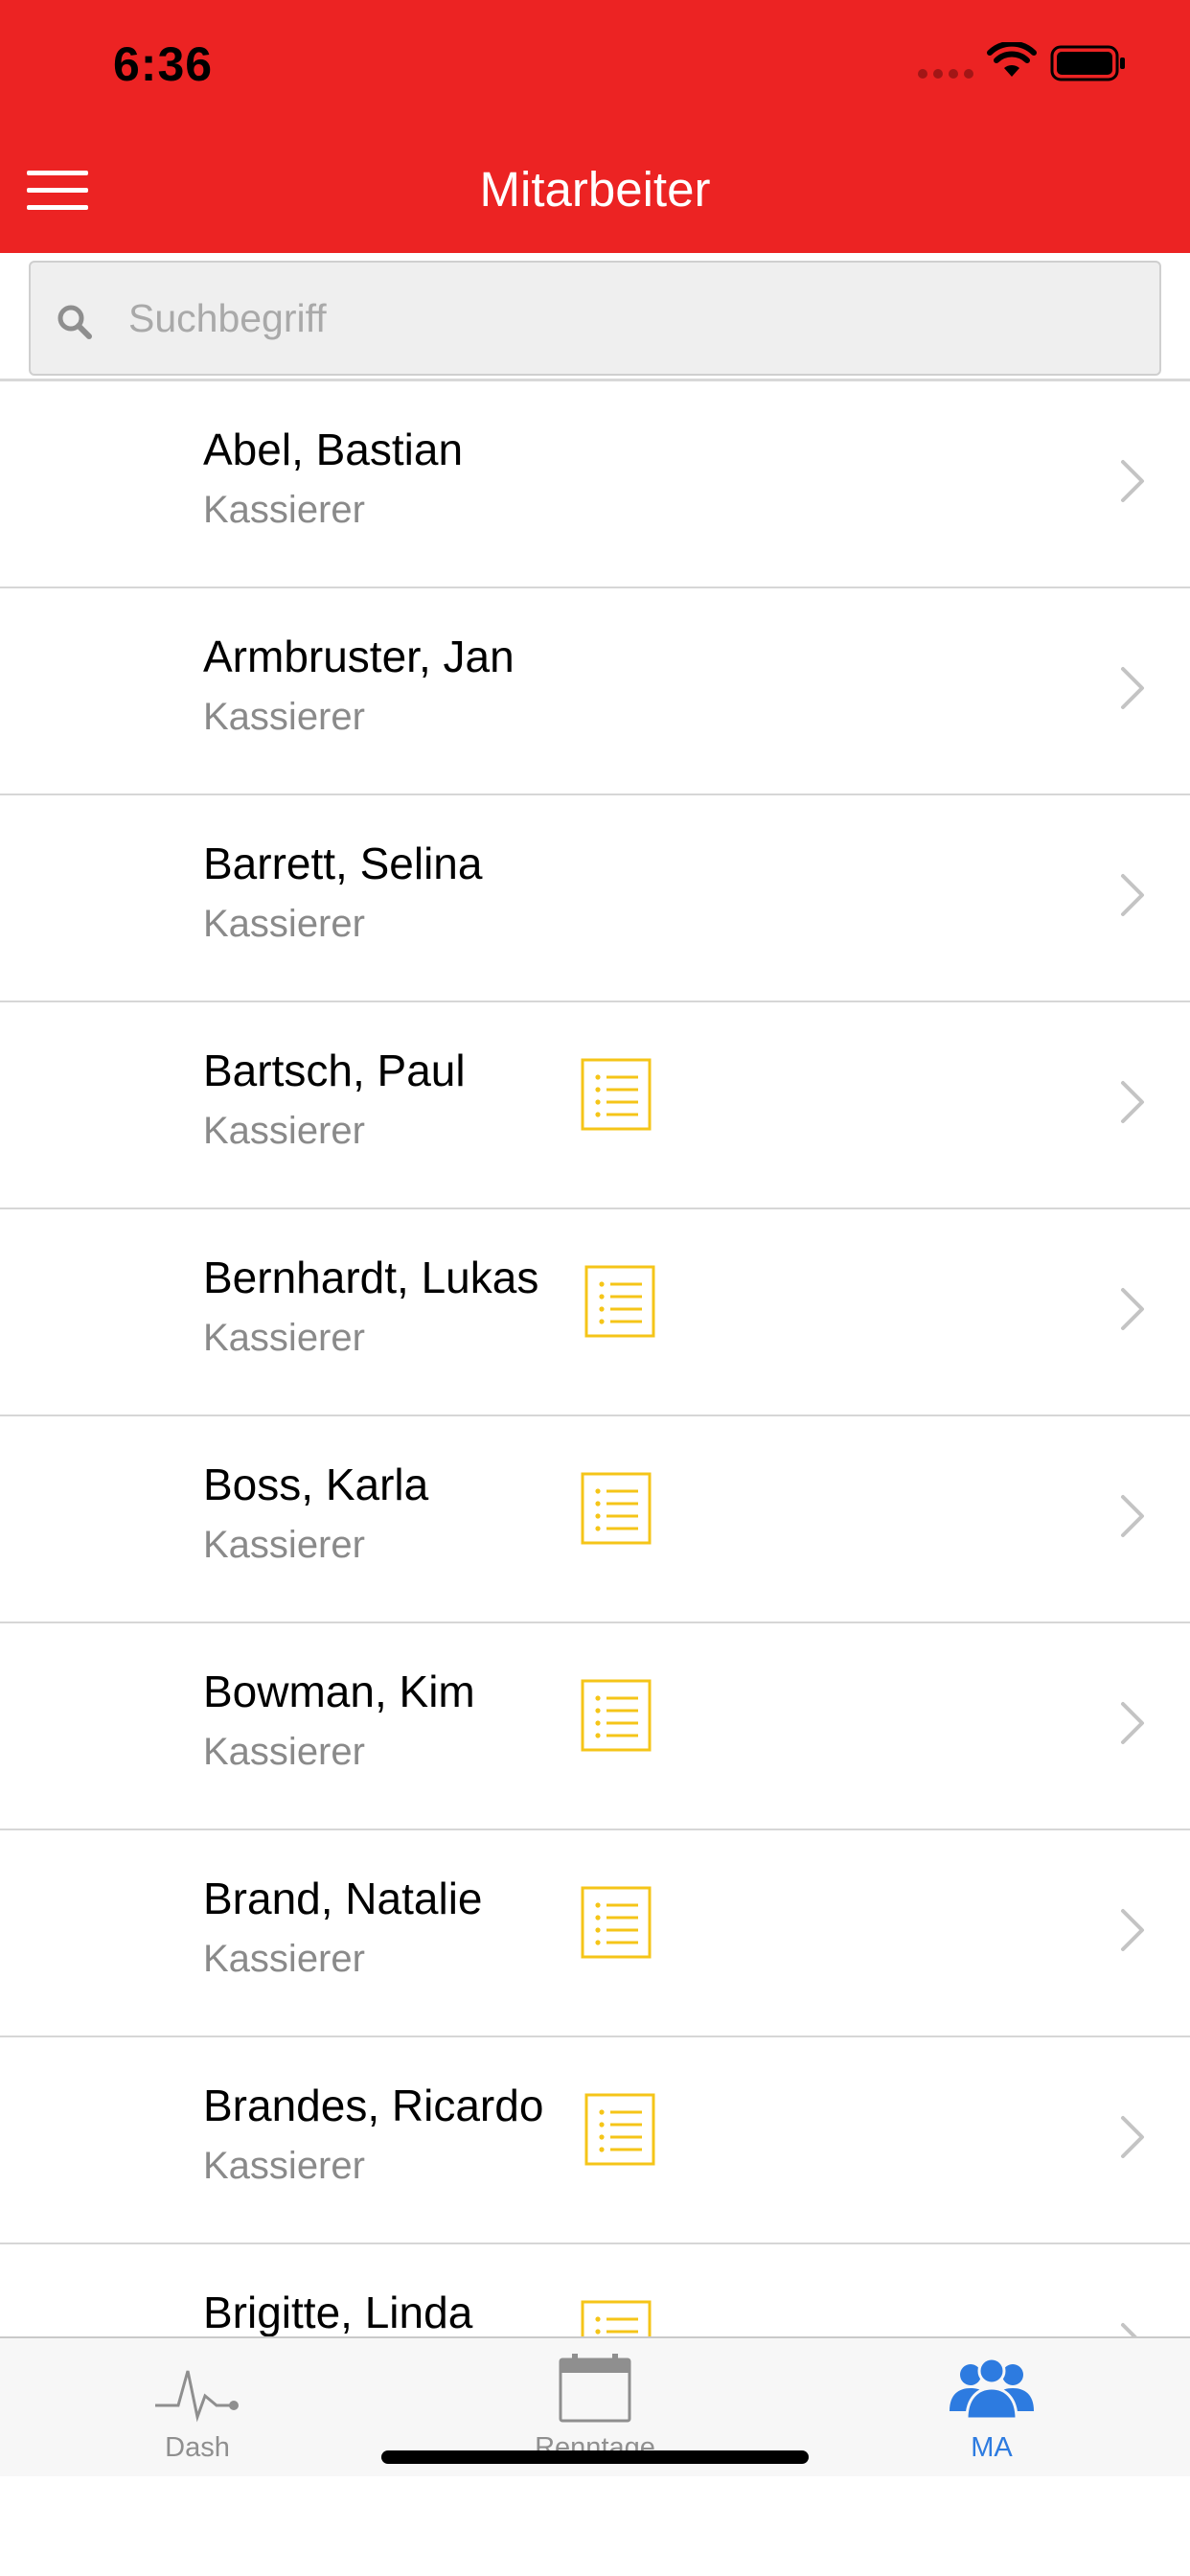 The width and height of the screenshot is (1190, 2576). I want to click on page-title: Mitarbeiter, so click(595, 189).